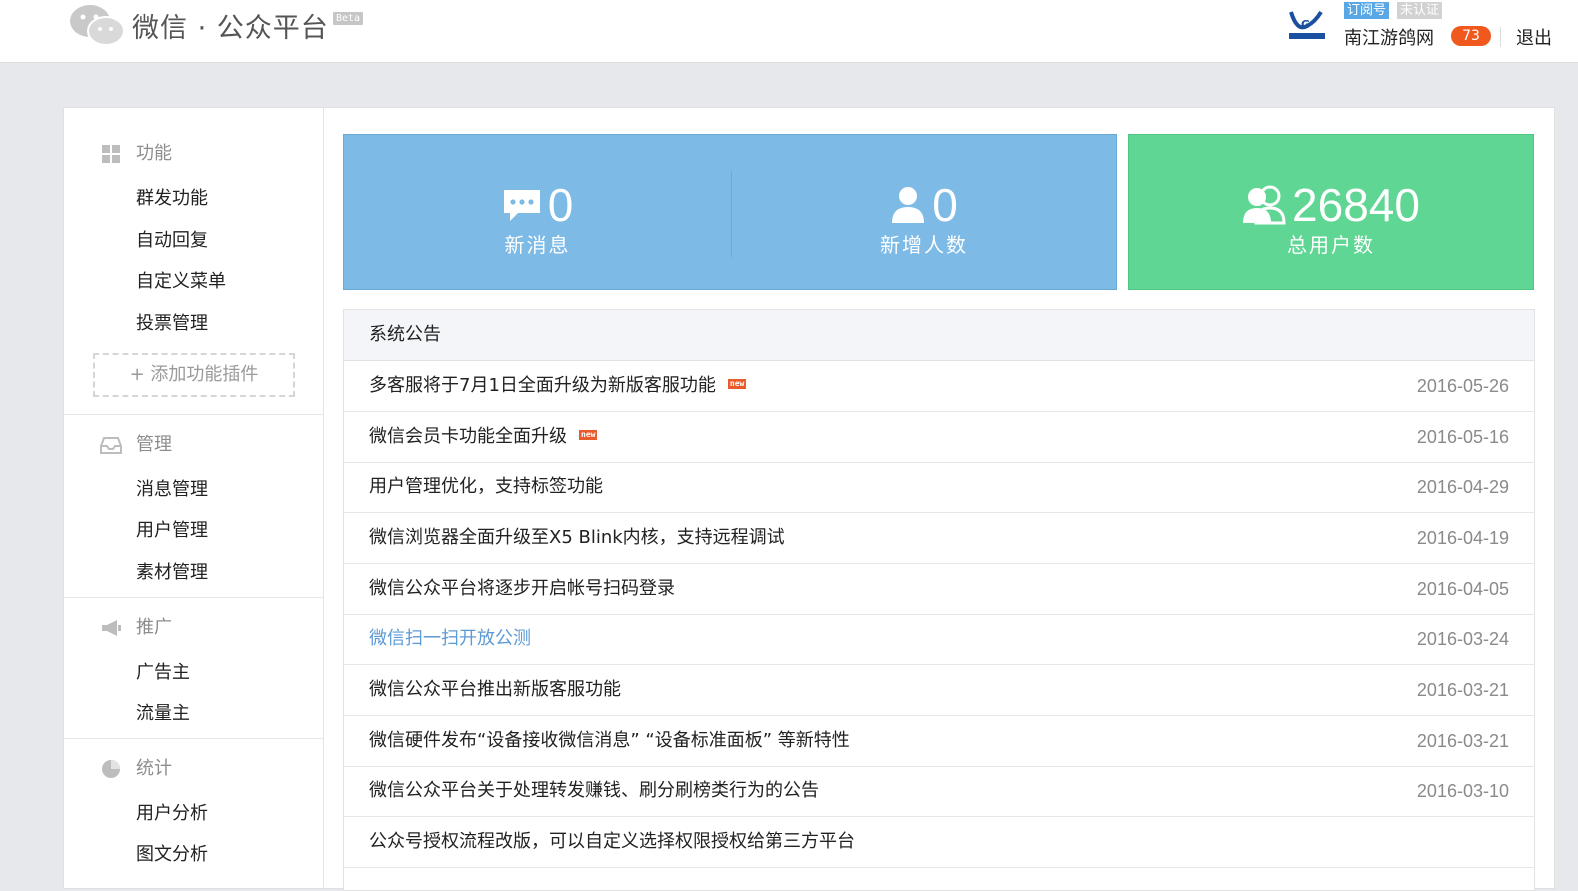 This screenshot has width=1578, height=891. Describe the element at coordinates (172, 322) in the screenshot. I see `sidebar-item-vote: 投票管理` at that location.